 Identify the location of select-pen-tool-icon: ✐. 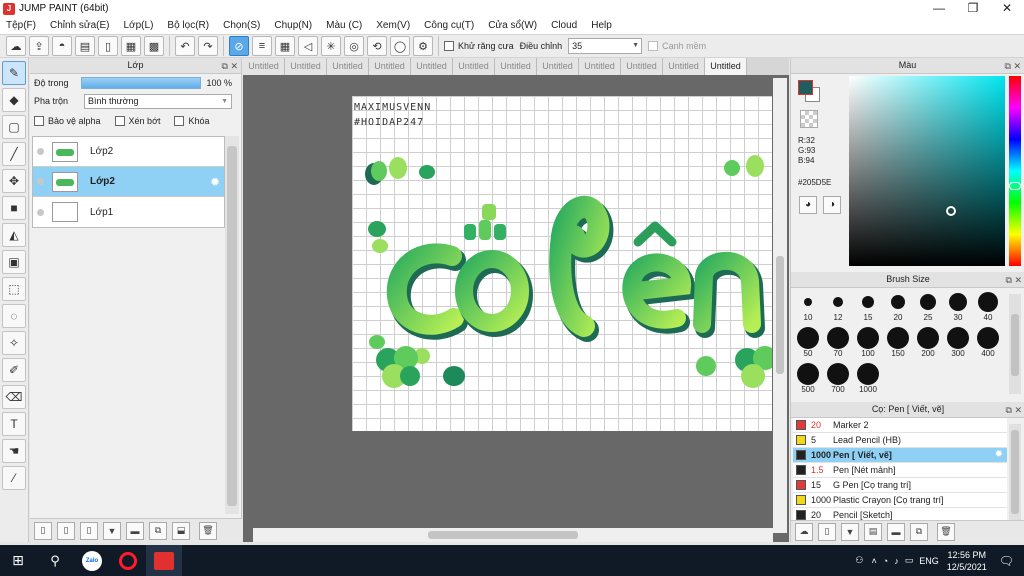
(14, 370).